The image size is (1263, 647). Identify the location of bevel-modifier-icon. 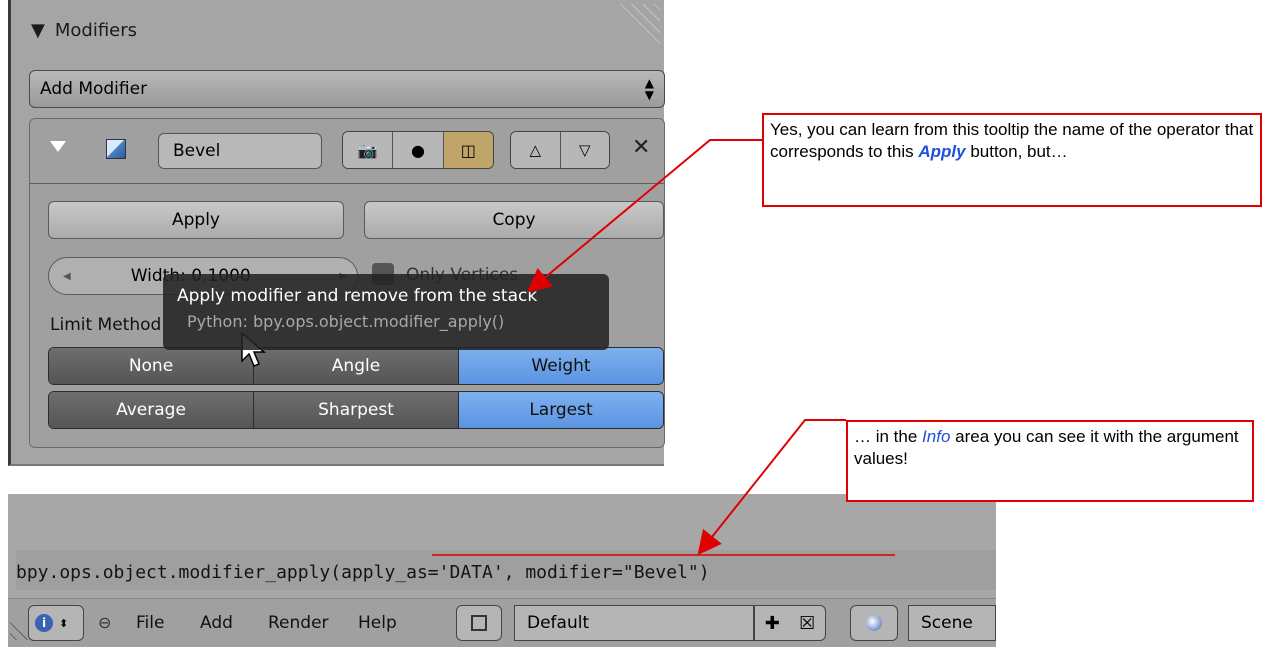
(116, 149).